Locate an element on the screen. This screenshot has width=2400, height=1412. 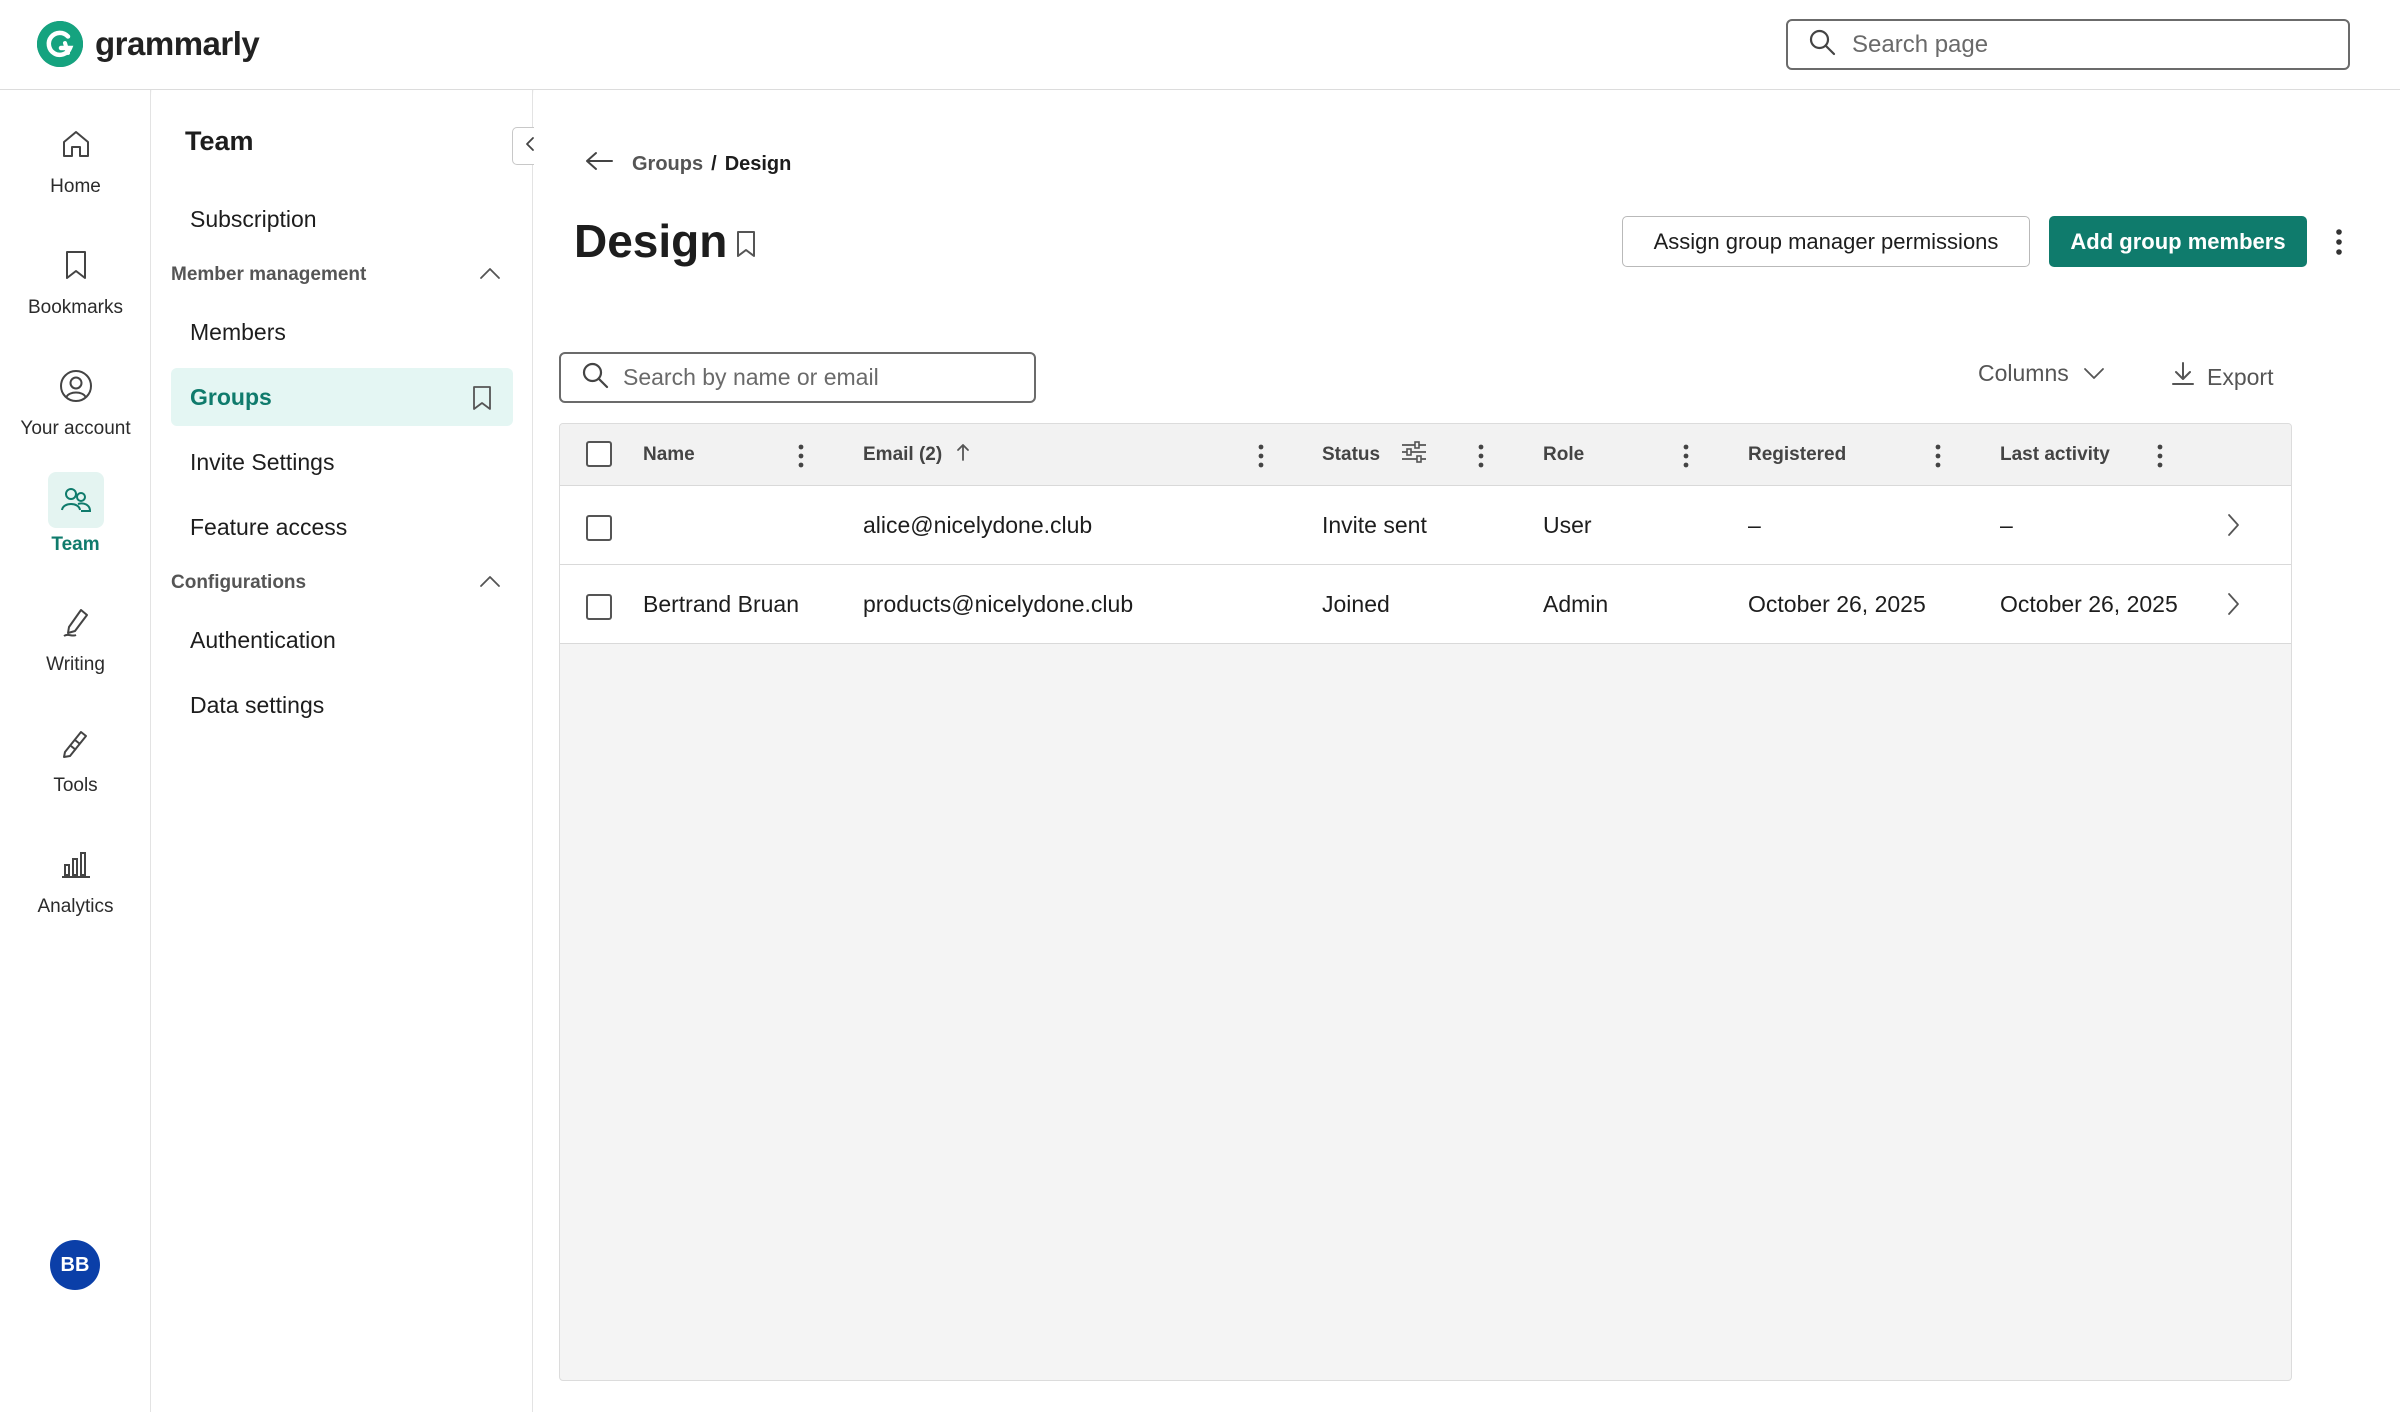
export-button: Export is located at coordinates (2221, 377).